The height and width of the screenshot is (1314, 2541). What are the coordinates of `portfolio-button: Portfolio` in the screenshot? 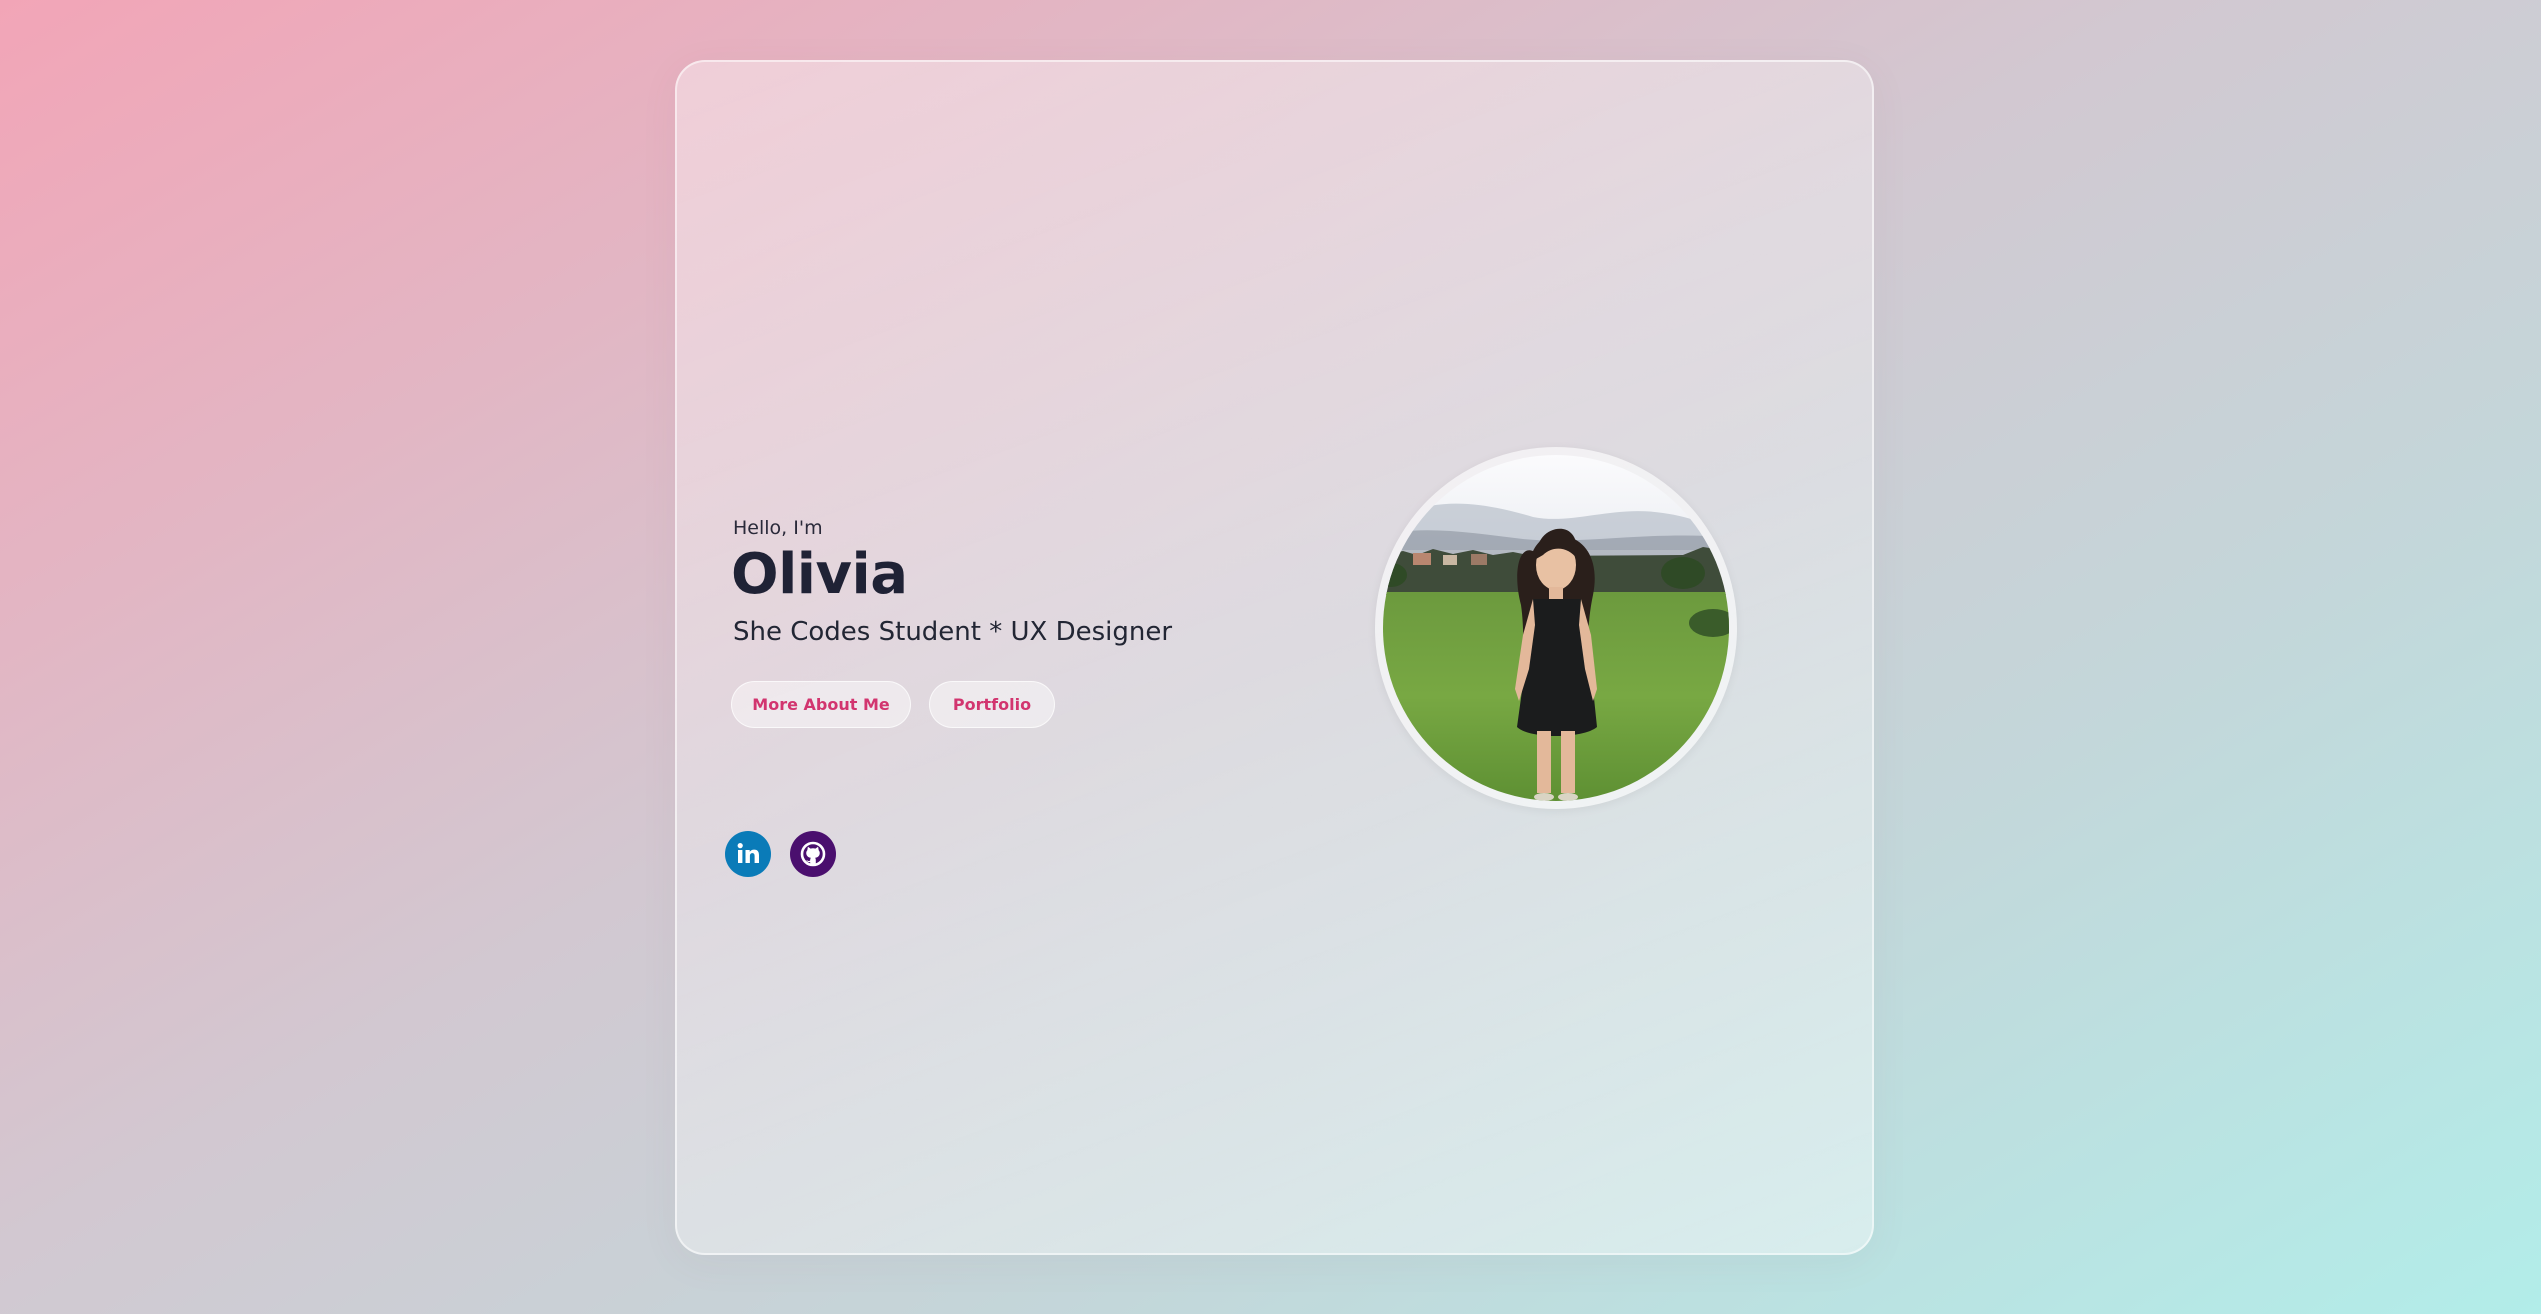 It's located at (992, 704).